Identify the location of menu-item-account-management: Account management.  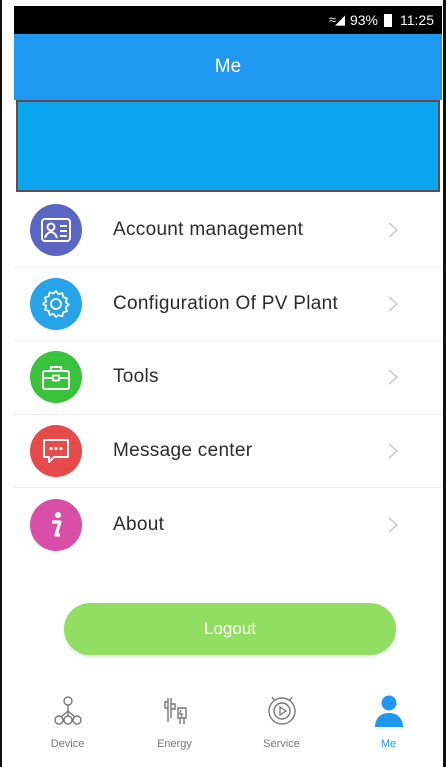
(228, 231).